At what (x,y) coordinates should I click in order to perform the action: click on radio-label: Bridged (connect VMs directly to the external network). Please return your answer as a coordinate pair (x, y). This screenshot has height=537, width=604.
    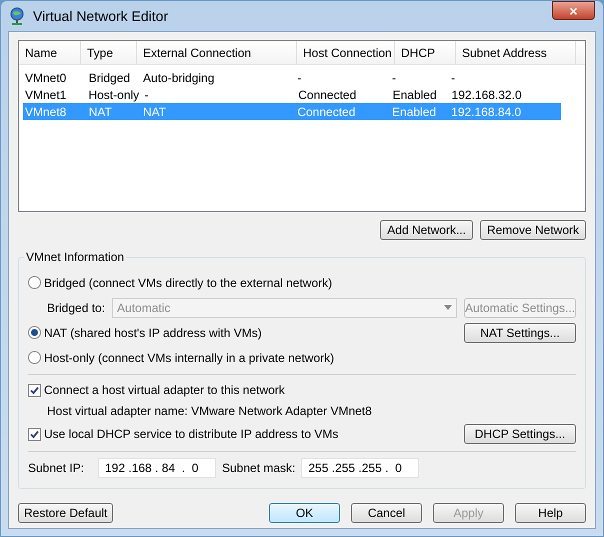
    Looking at the image, I should click on (188, 283).